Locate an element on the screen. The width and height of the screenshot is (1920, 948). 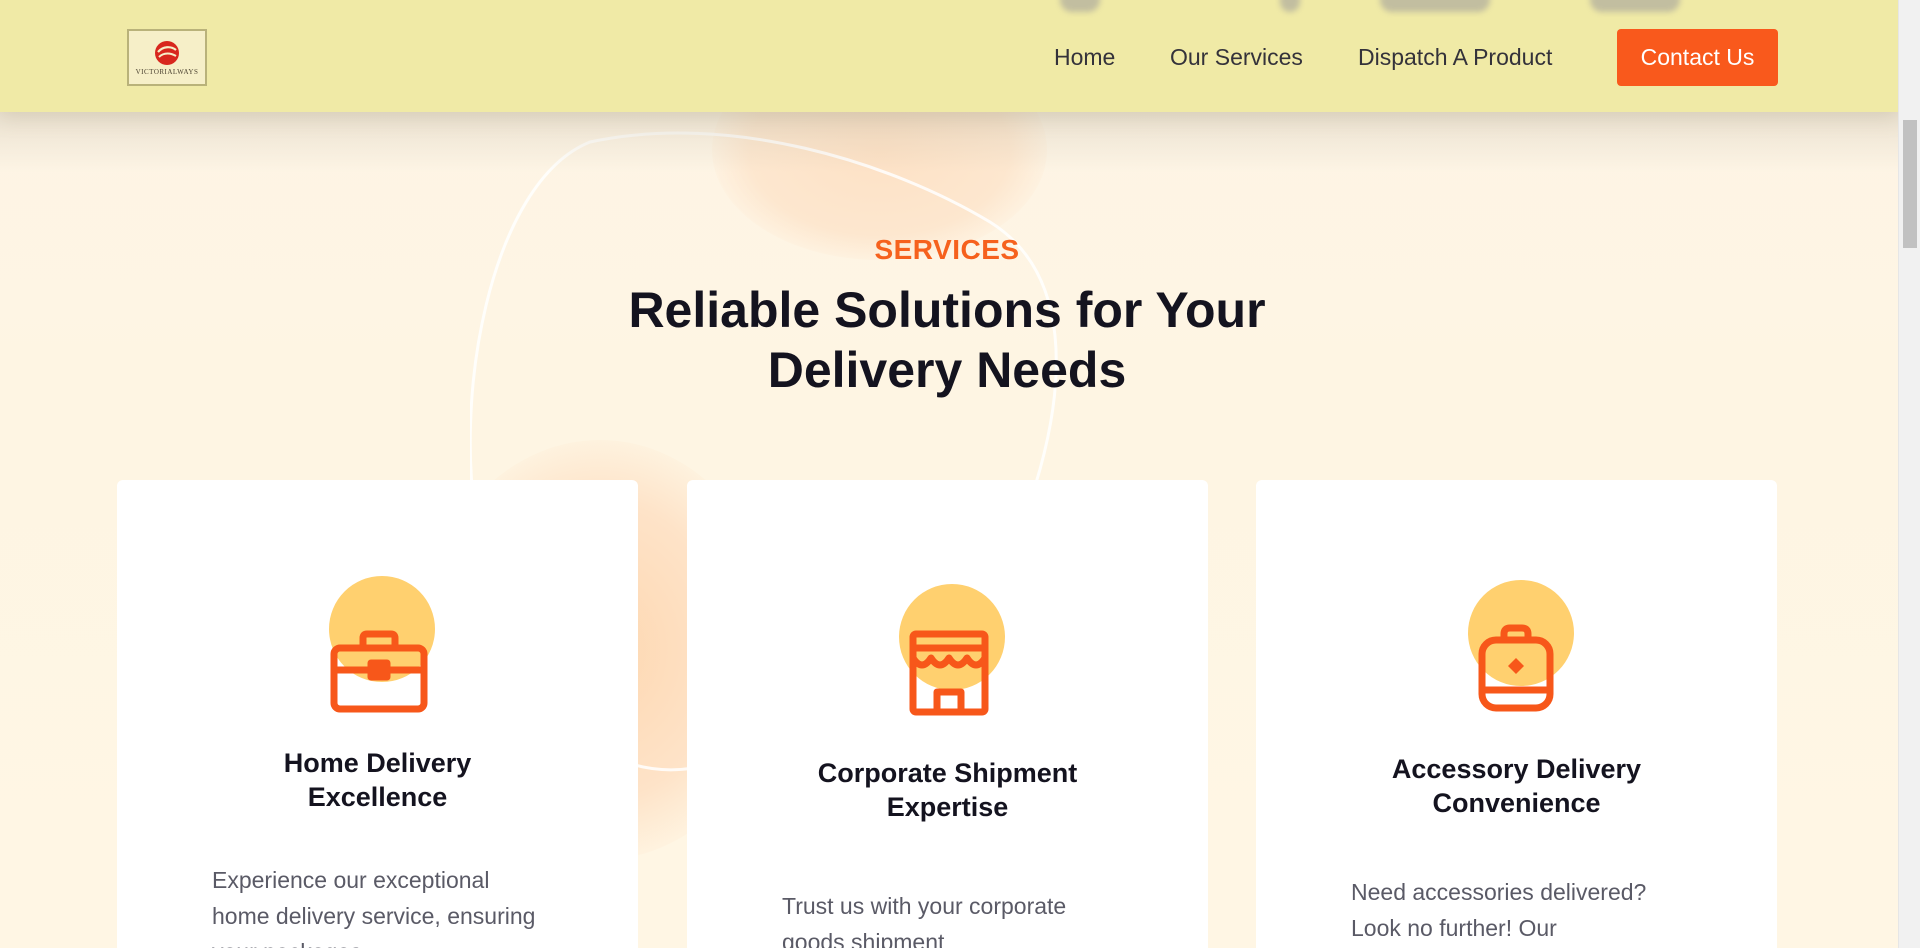
logo-text: VICTORIALWAYS is located at coordinates (167, 71).